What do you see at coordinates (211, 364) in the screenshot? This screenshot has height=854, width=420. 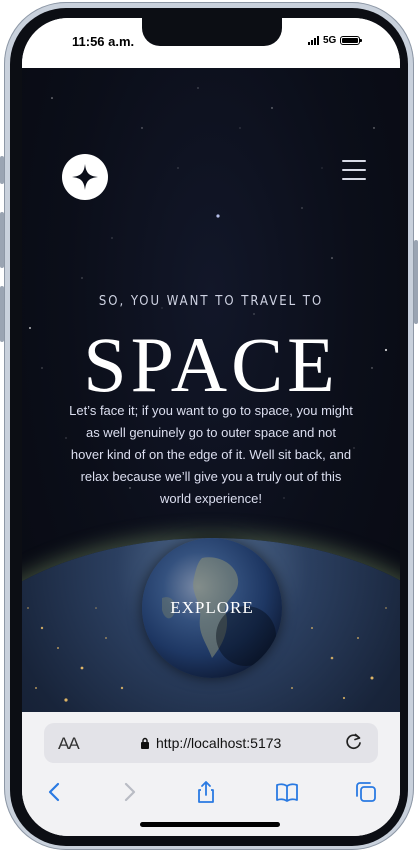 I see `hero-title: SPACE` at bounding box center [211, 364].